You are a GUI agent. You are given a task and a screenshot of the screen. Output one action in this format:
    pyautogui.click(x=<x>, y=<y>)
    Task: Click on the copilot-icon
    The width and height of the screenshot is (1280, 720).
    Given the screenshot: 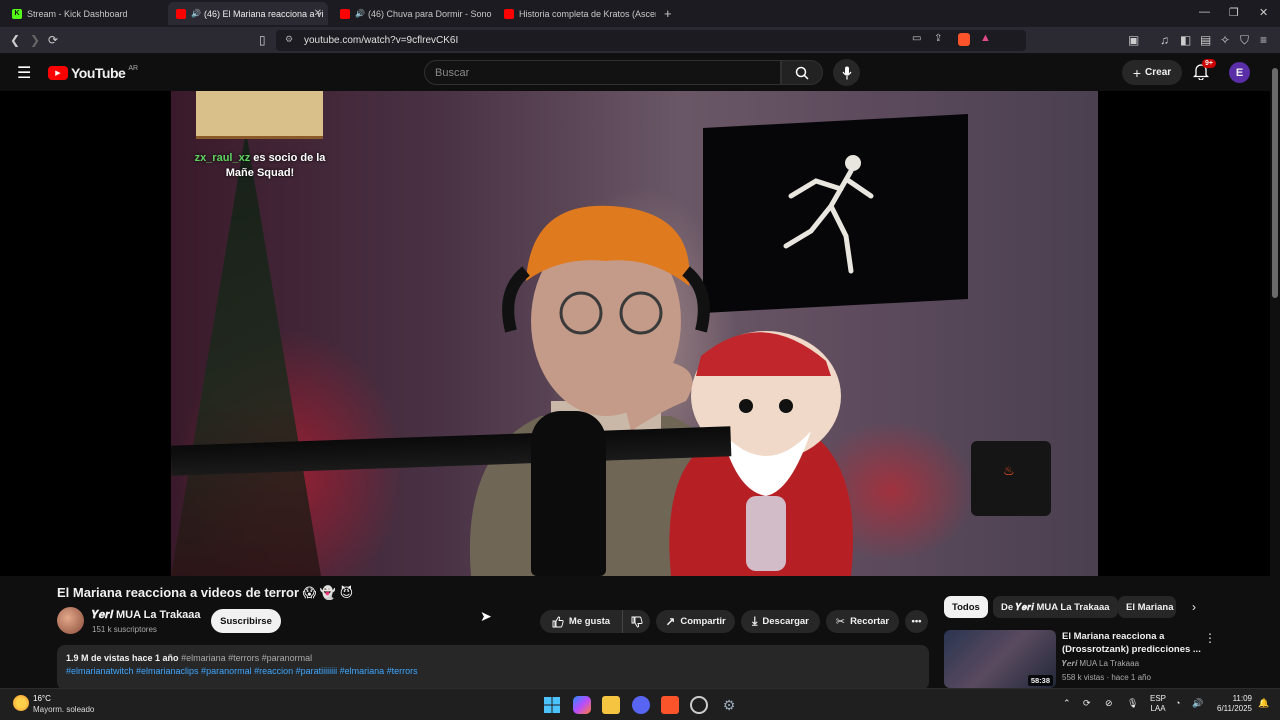 What is the action you would take?
    pyautogui.click(x=582, y=705)
    